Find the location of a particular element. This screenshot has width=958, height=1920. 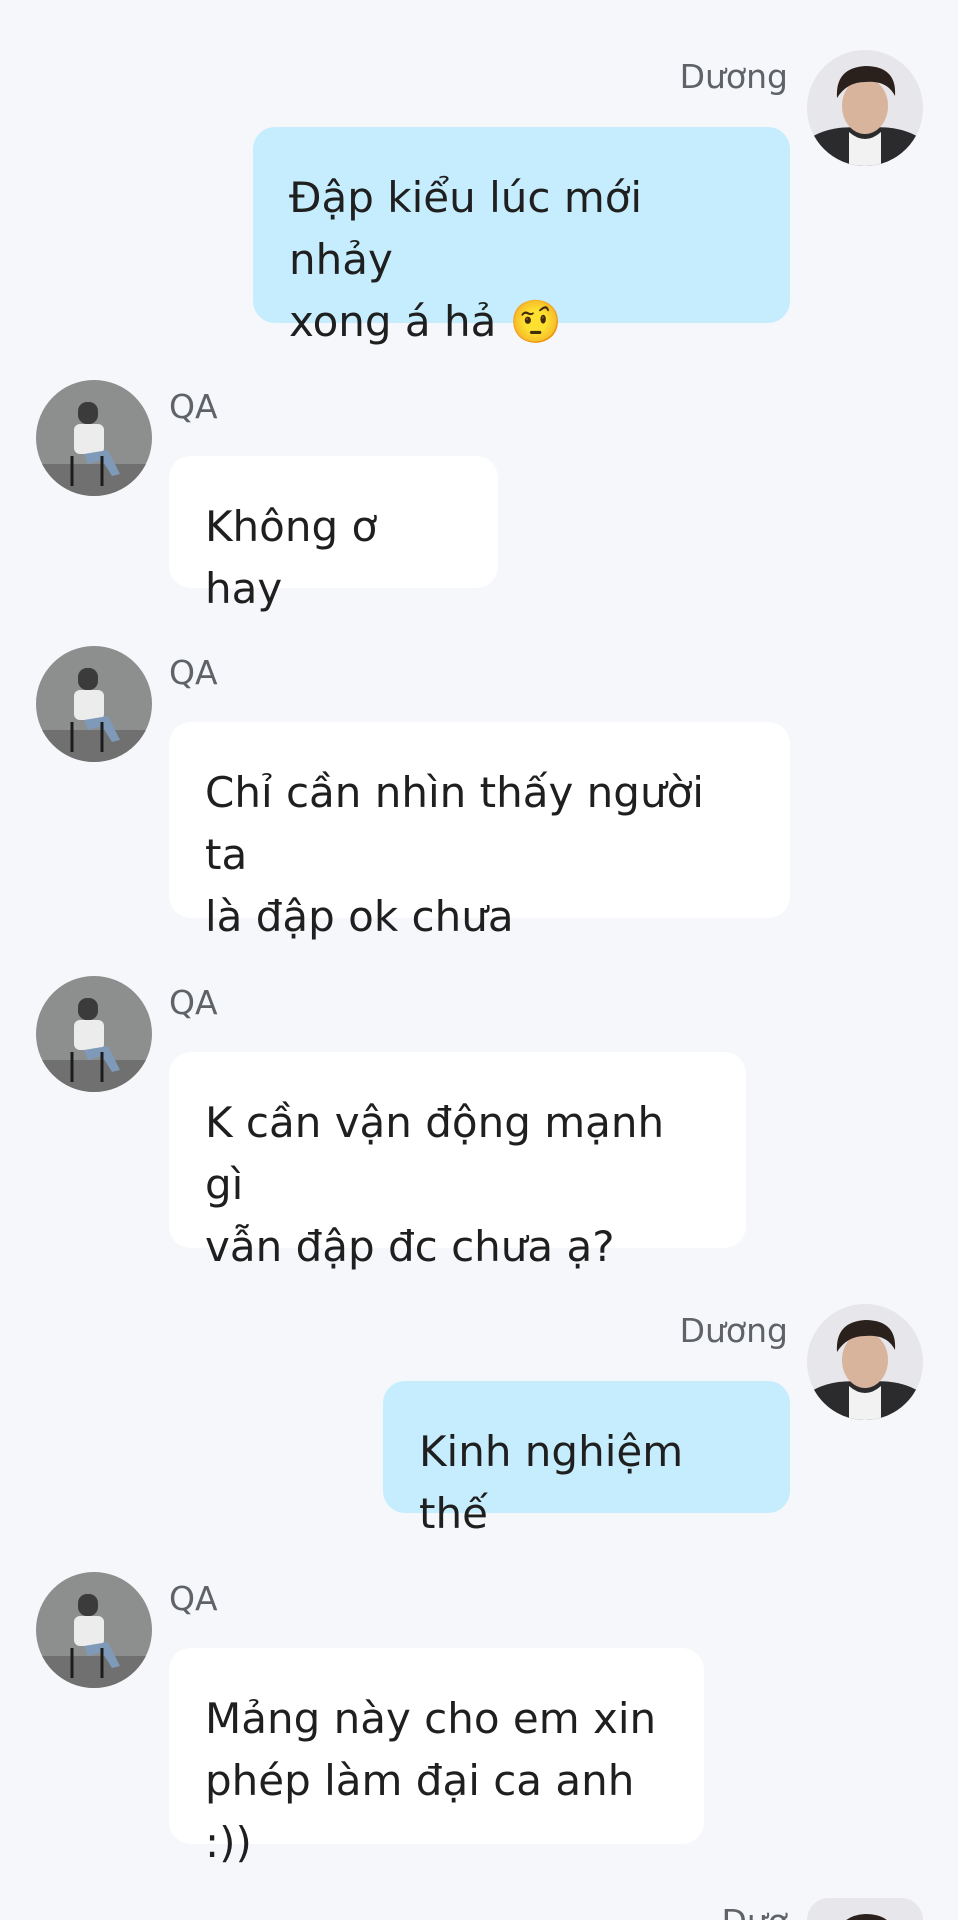

message-bubble: Kinh nghiệm thế is located at coordinates (586, 1459).